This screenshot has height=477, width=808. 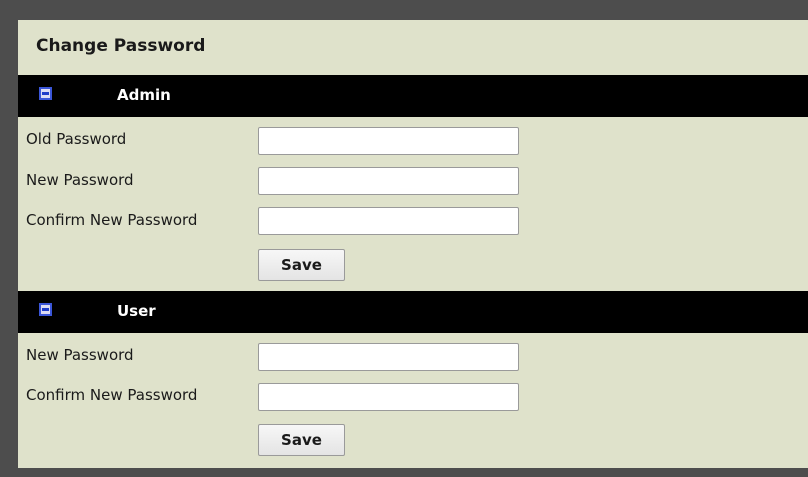 What do you see at coordinates (388, 397) in the screenshot?
I see `user-confirm-new-password-input` at bounding box center [388, 397].